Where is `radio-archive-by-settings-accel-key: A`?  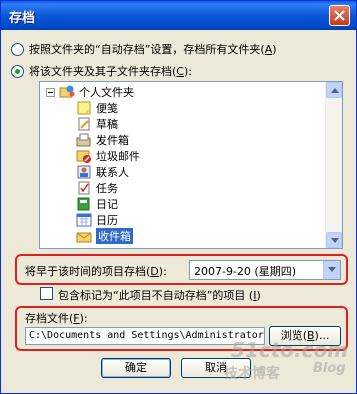
radio-archive-by-settings-accel-key: A is located at coordinates (268, 49).